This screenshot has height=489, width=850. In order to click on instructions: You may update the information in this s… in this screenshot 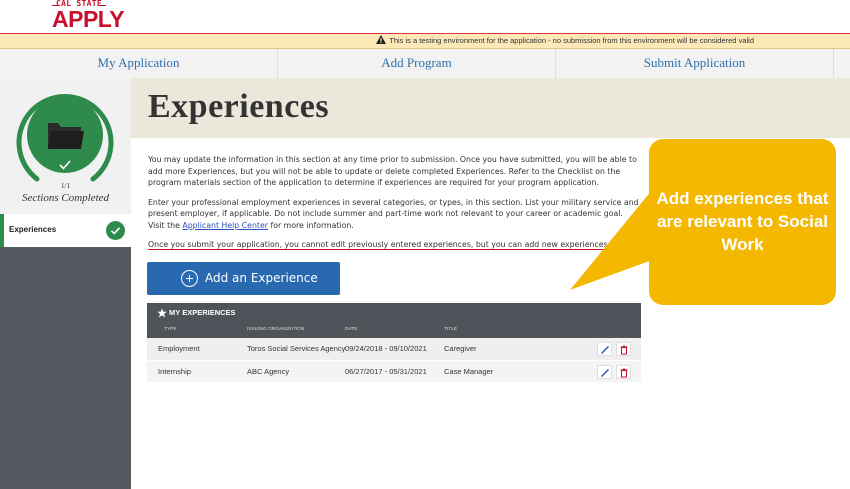, I will do `click(394, 206)`.